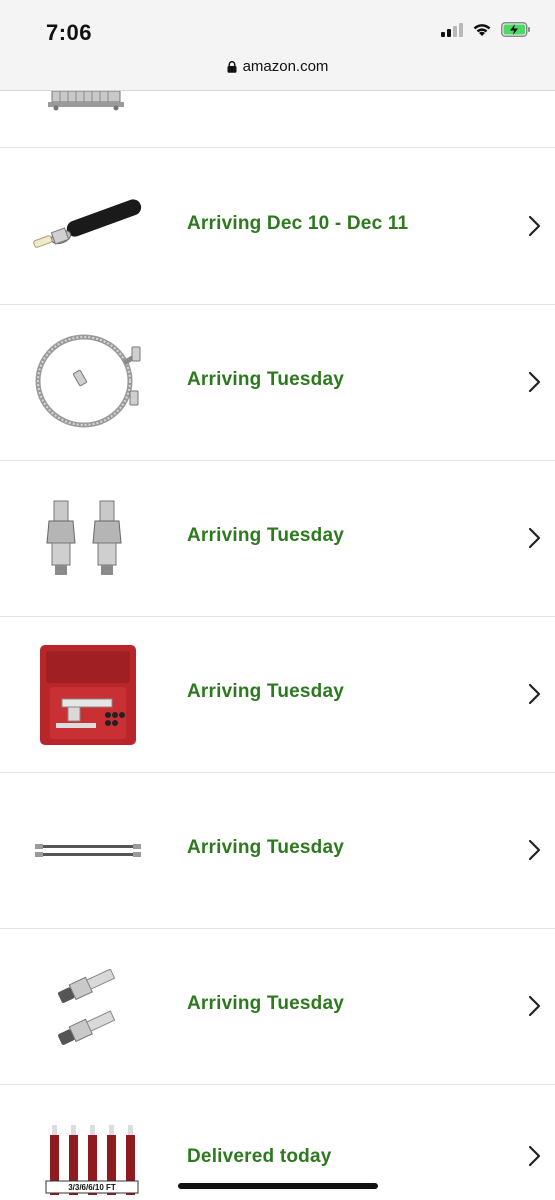 This screenshot has width=555, height=1200. I want to click on signal-icon, so click(452, 29).